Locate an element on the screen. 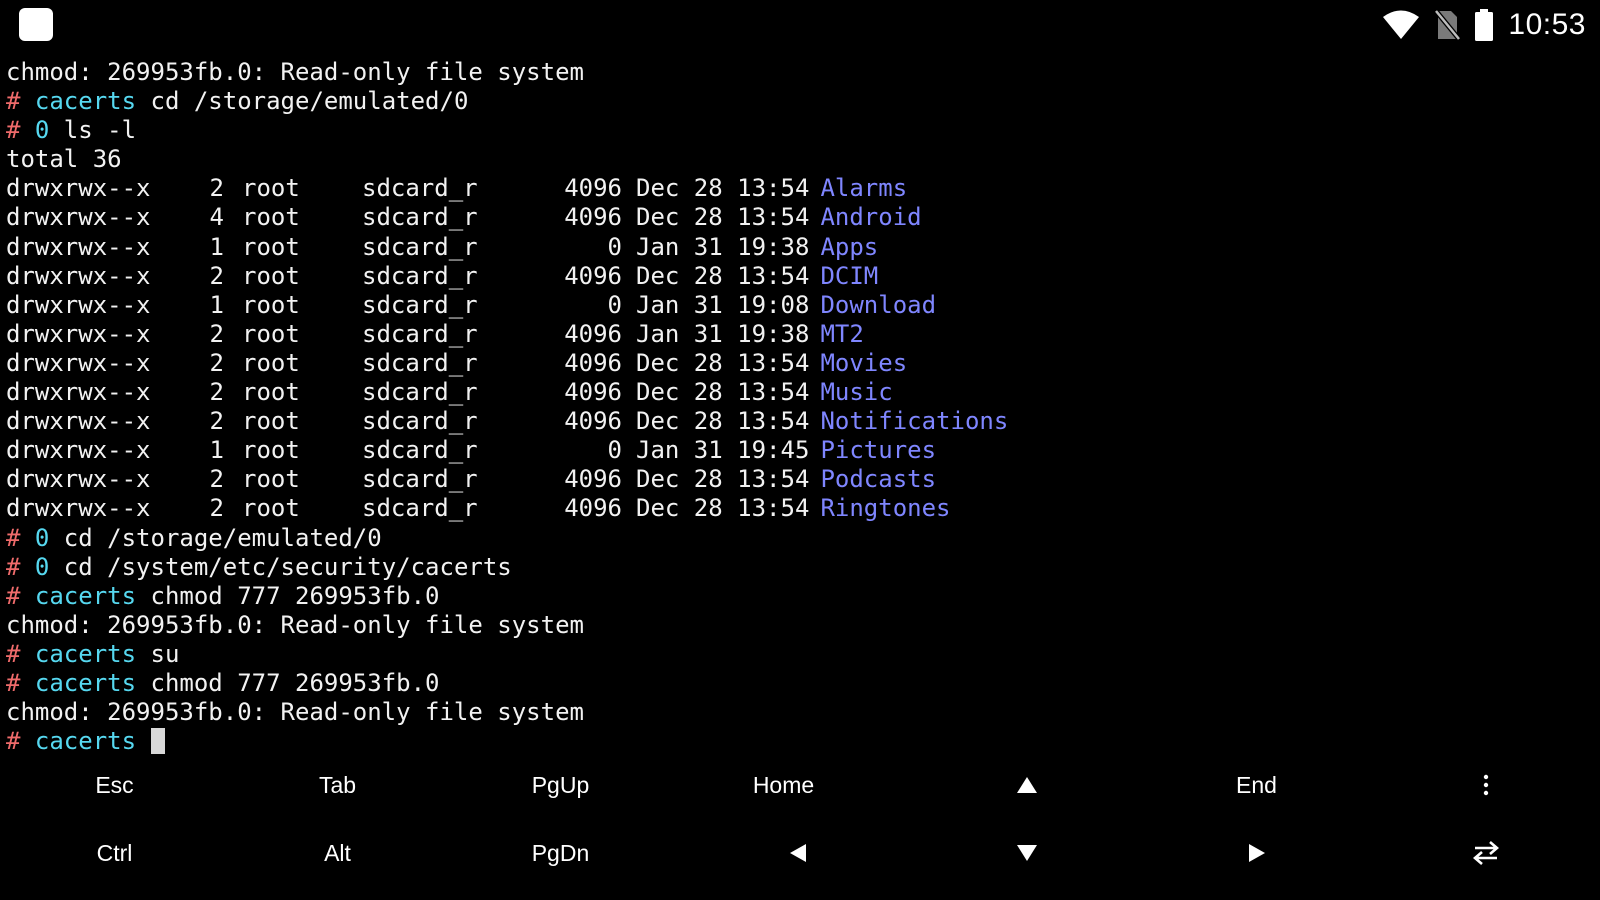 This screenshot has height=900, width=1600. pgdn-key: PgDn is located at coordinates (560, 853).